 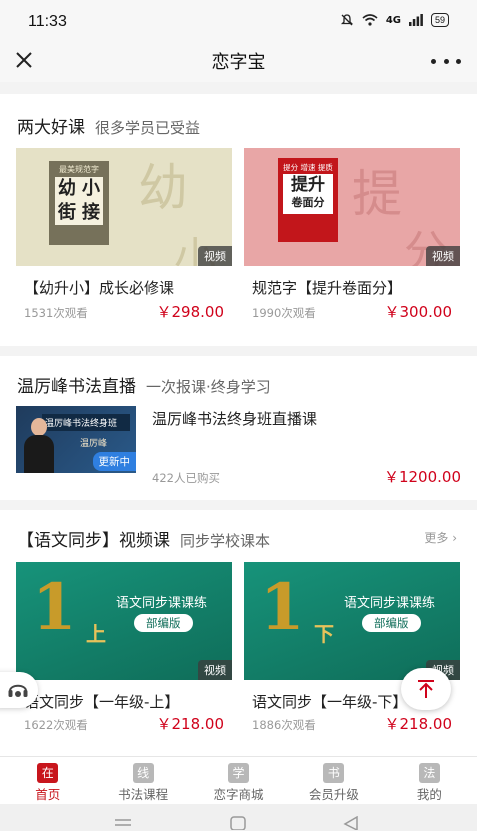 I want to click on book-series-label: 提分 增速 提质, so click(x=308, y=167).